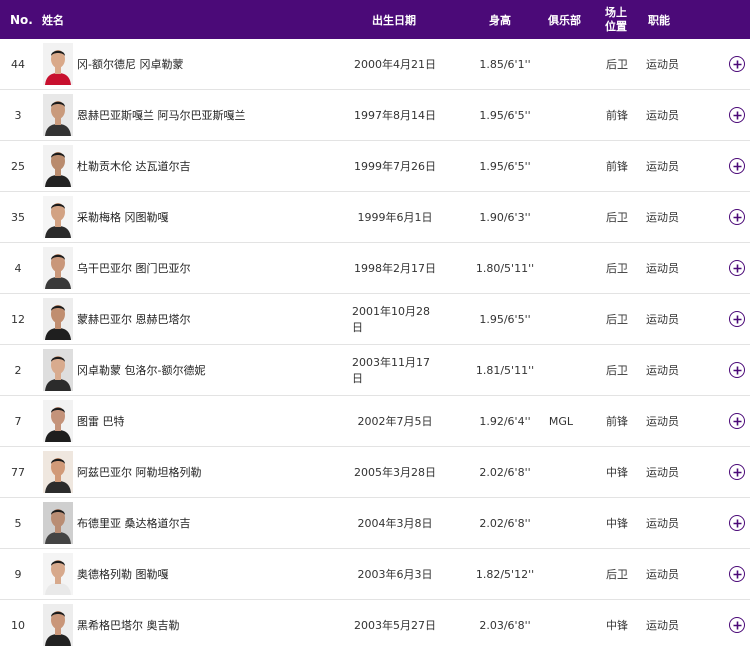 This screenshot has height=652, width=750. What do you see at coordinates (139, 472) in the screenshot?
I see `player-name: 阿兹巴亚尔 阿勒坦格列勒` at bounding box center [139, 472].